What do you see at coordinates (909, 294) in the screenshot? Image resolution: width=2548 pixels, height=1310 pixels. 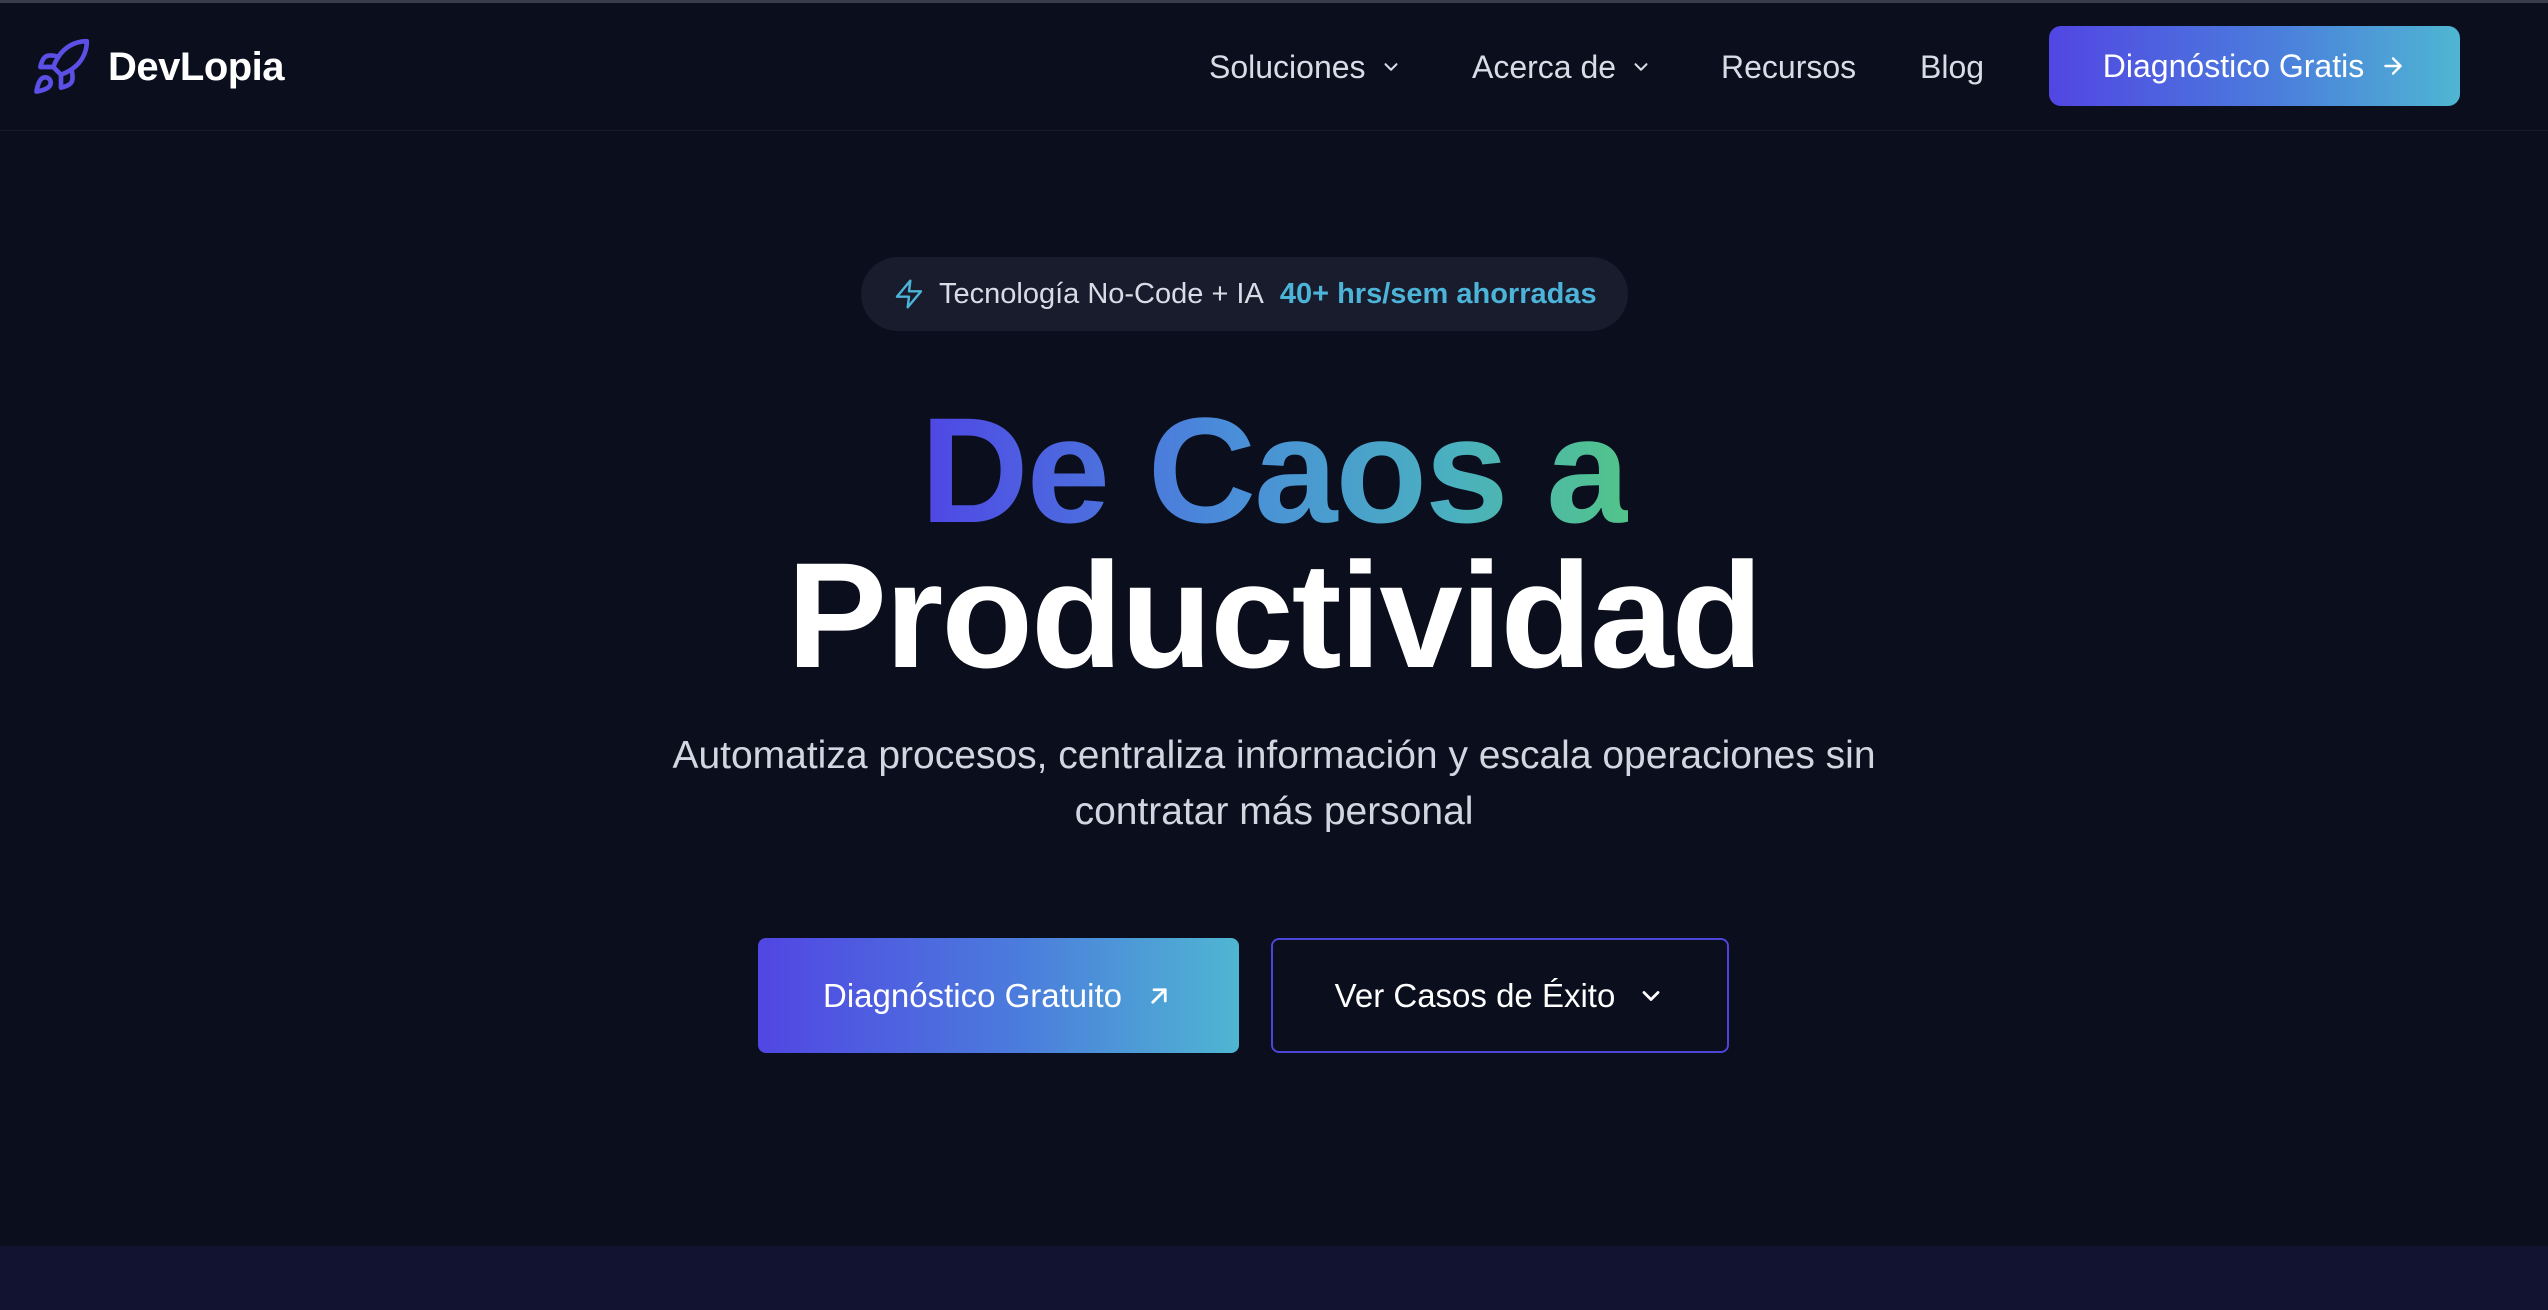 I see `bolt-icon` at bounding box center [909, 294].